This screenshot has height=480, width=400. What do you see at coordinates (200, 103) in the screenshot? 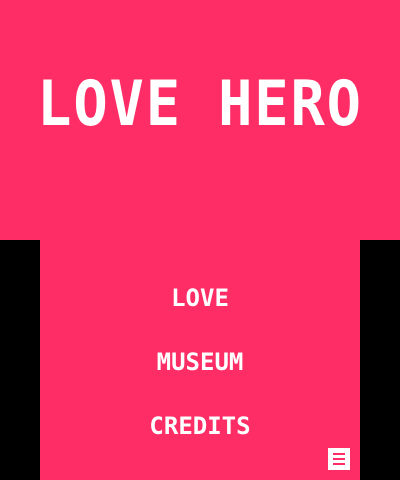
I see `game-title: LOVE HERO` at bounding box center [200, 103].